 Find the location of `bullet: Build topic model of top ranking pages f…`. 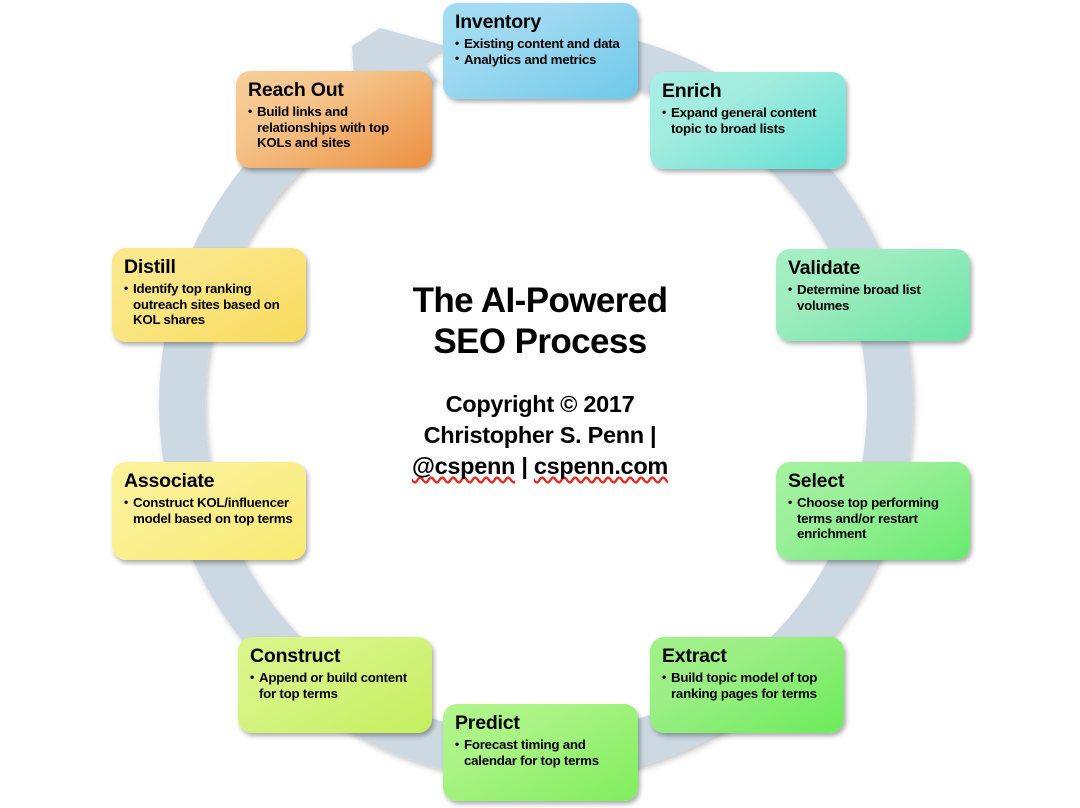

bullet: Build topic model of top ranking pages f… is located at coordinates (747, 685).